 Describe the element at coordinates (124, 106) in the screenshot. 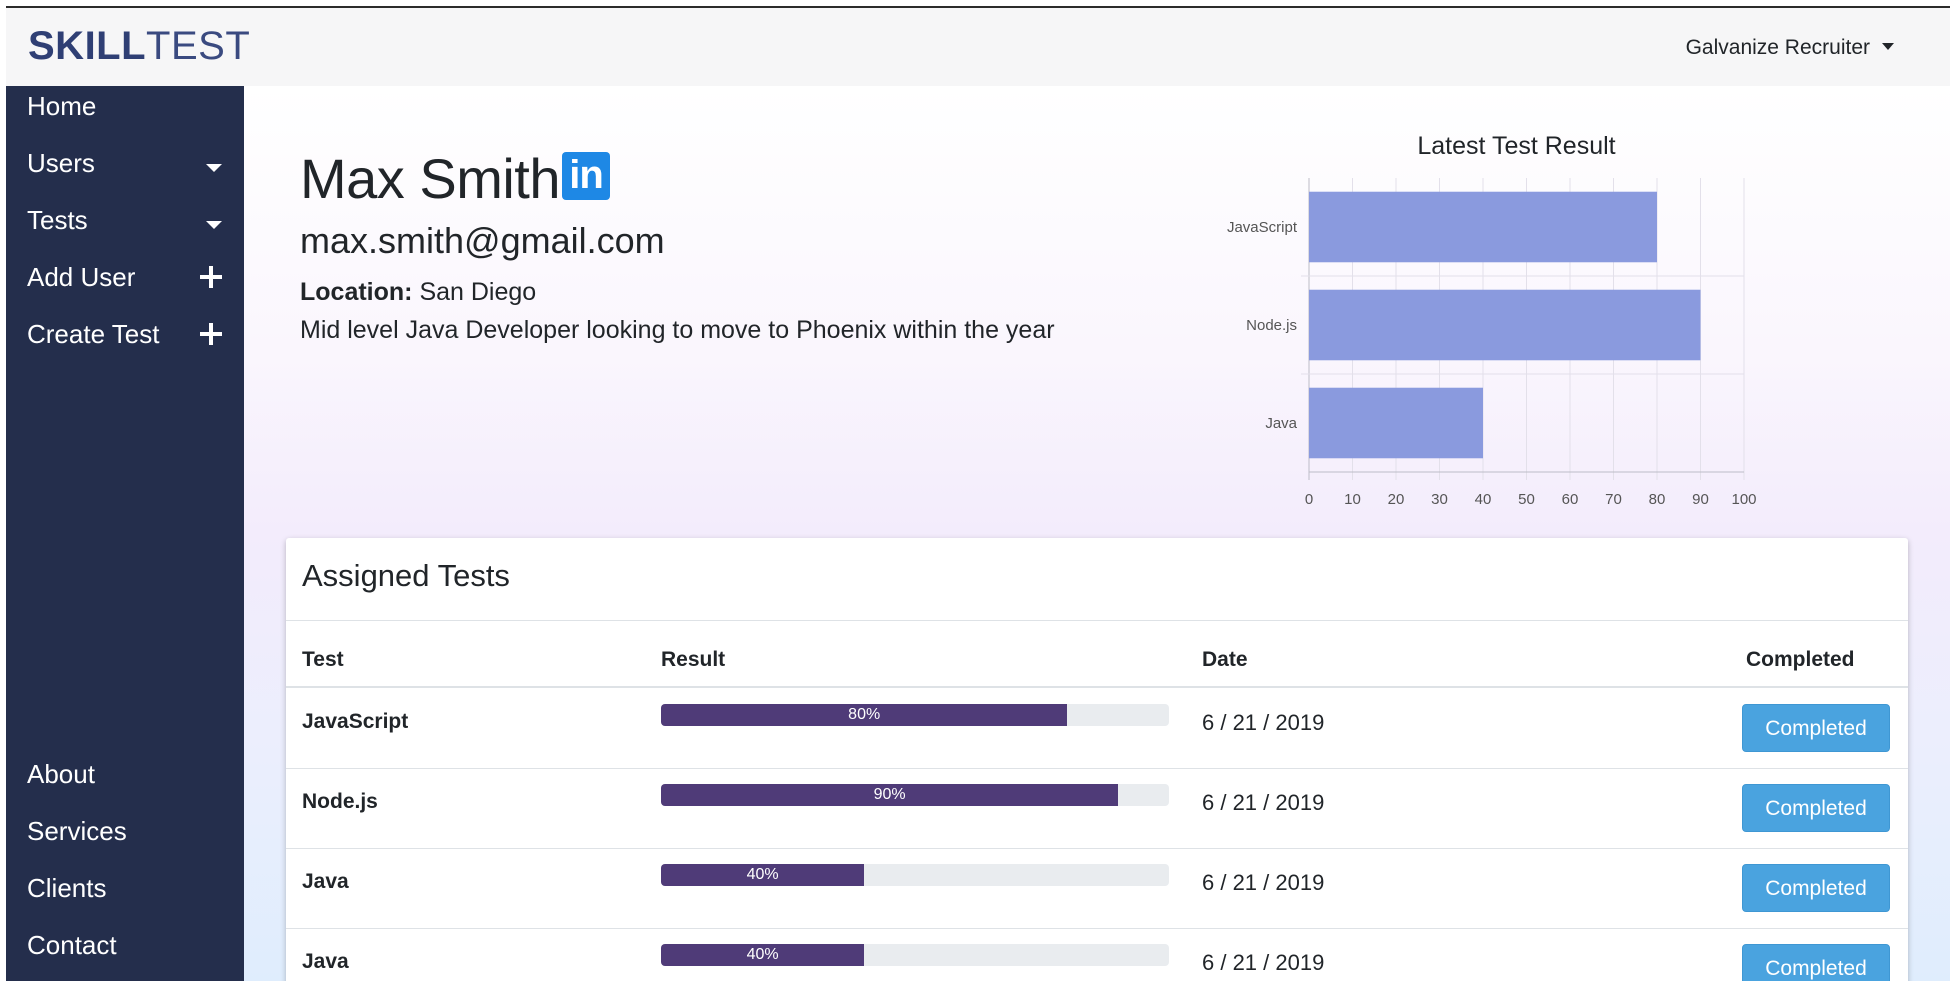

I see `sidebar-item-home: Home` at that location.